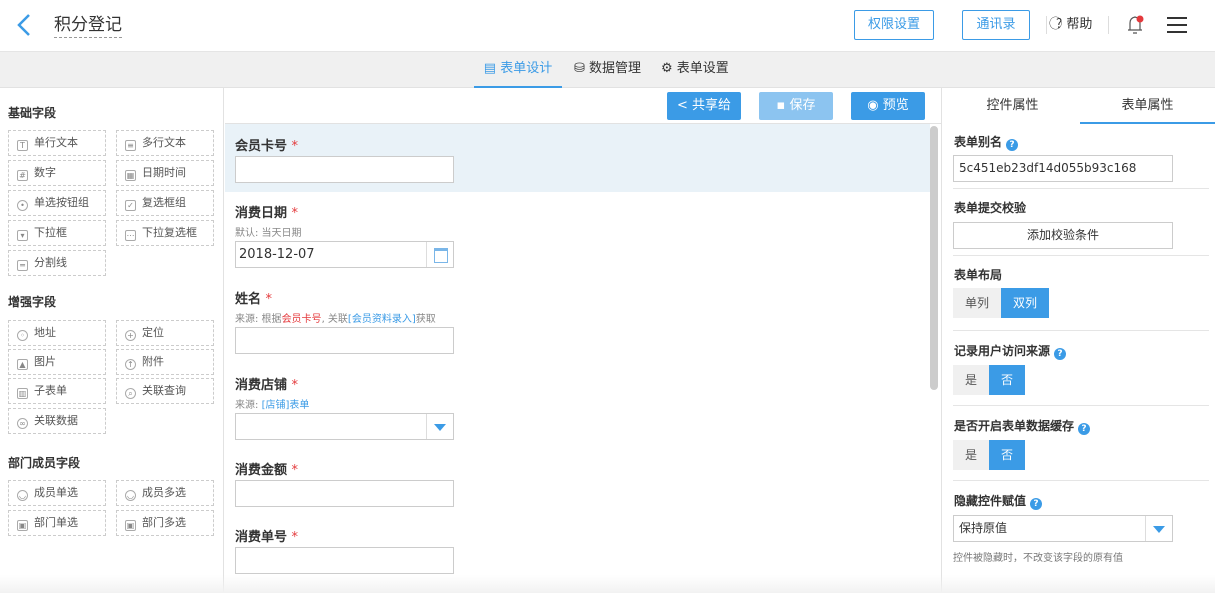  What do you see at coordinates (165, 233) in the screenshot?
I see `field-multi-dropdown: ⋯ 下拉复选框` at bounding box center [165, 233].